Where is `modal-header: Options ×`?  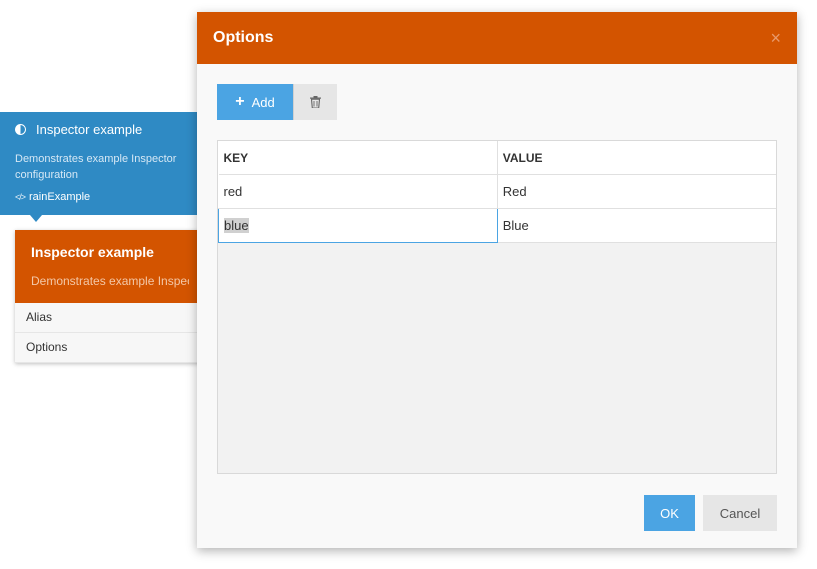 modal-header: Options × is located at coordinates (497, 38).